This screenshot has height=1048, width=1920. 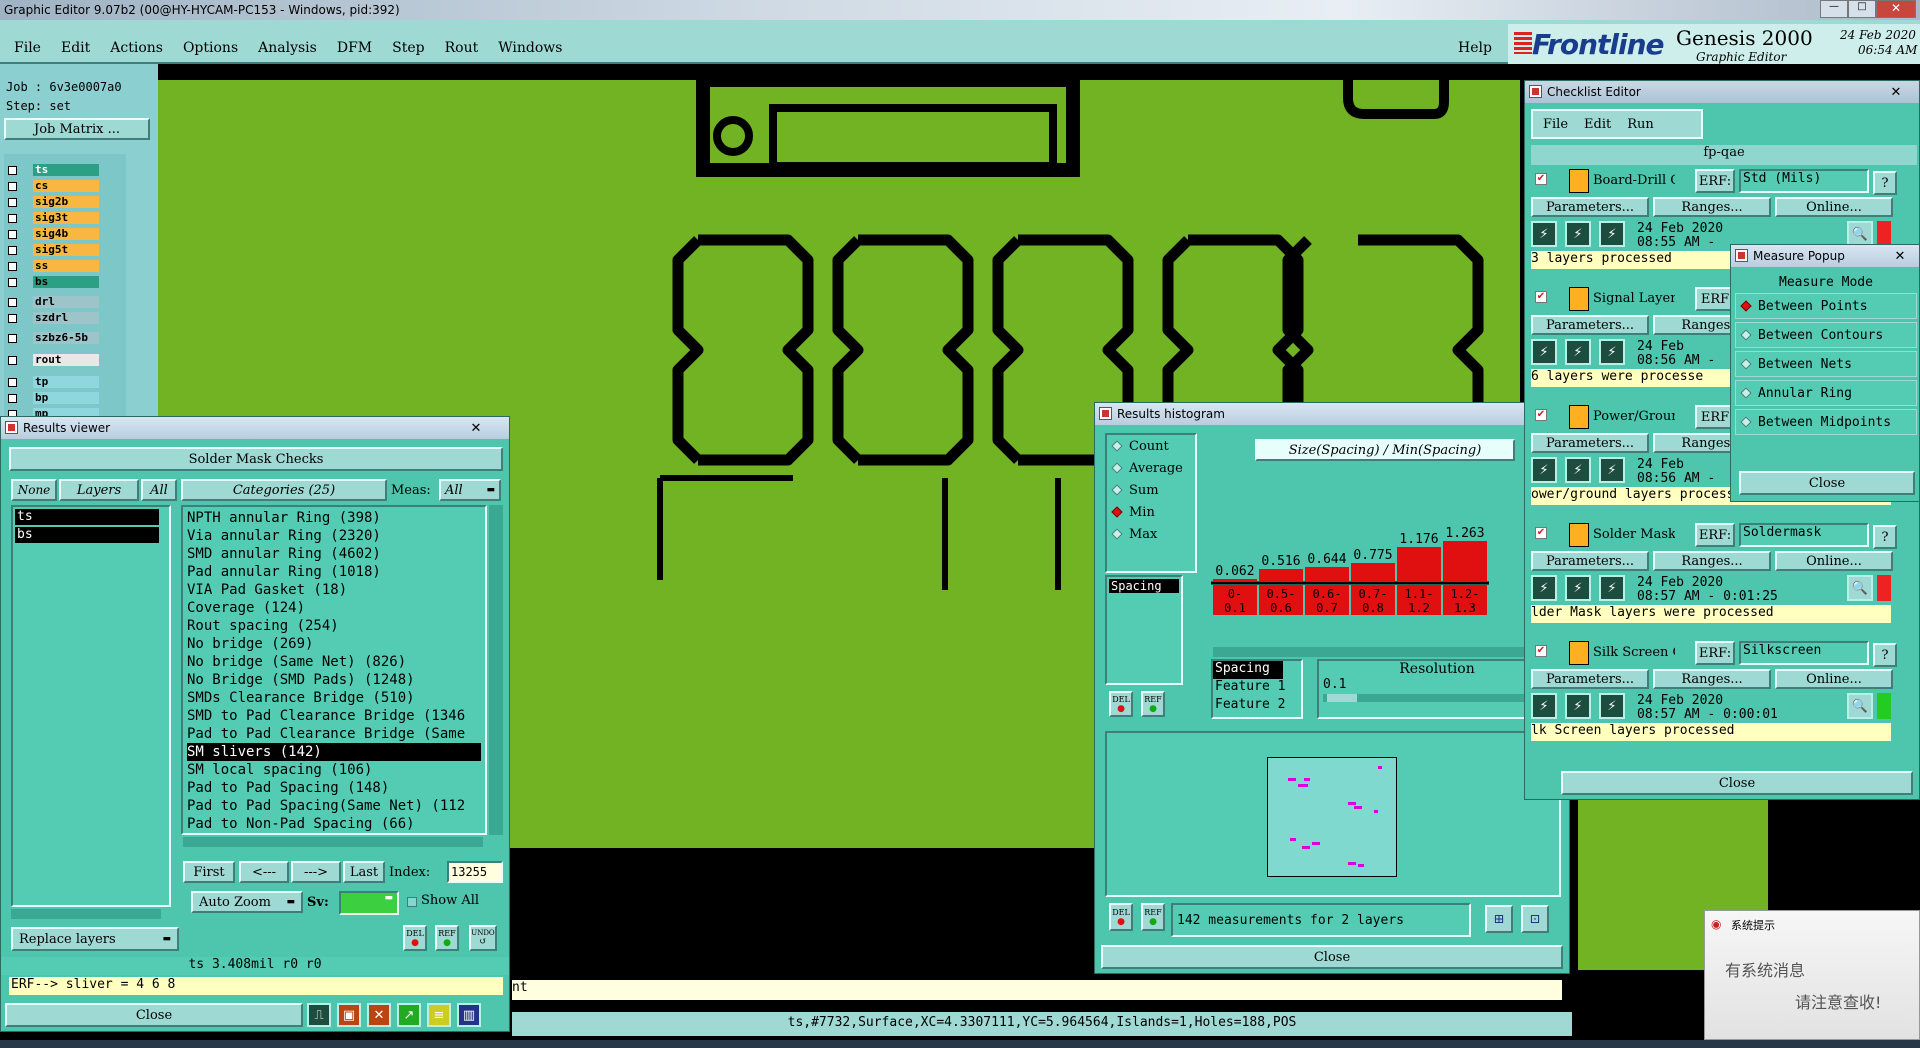 I want to click on index-input: 13255, so click(x=475, y=872).